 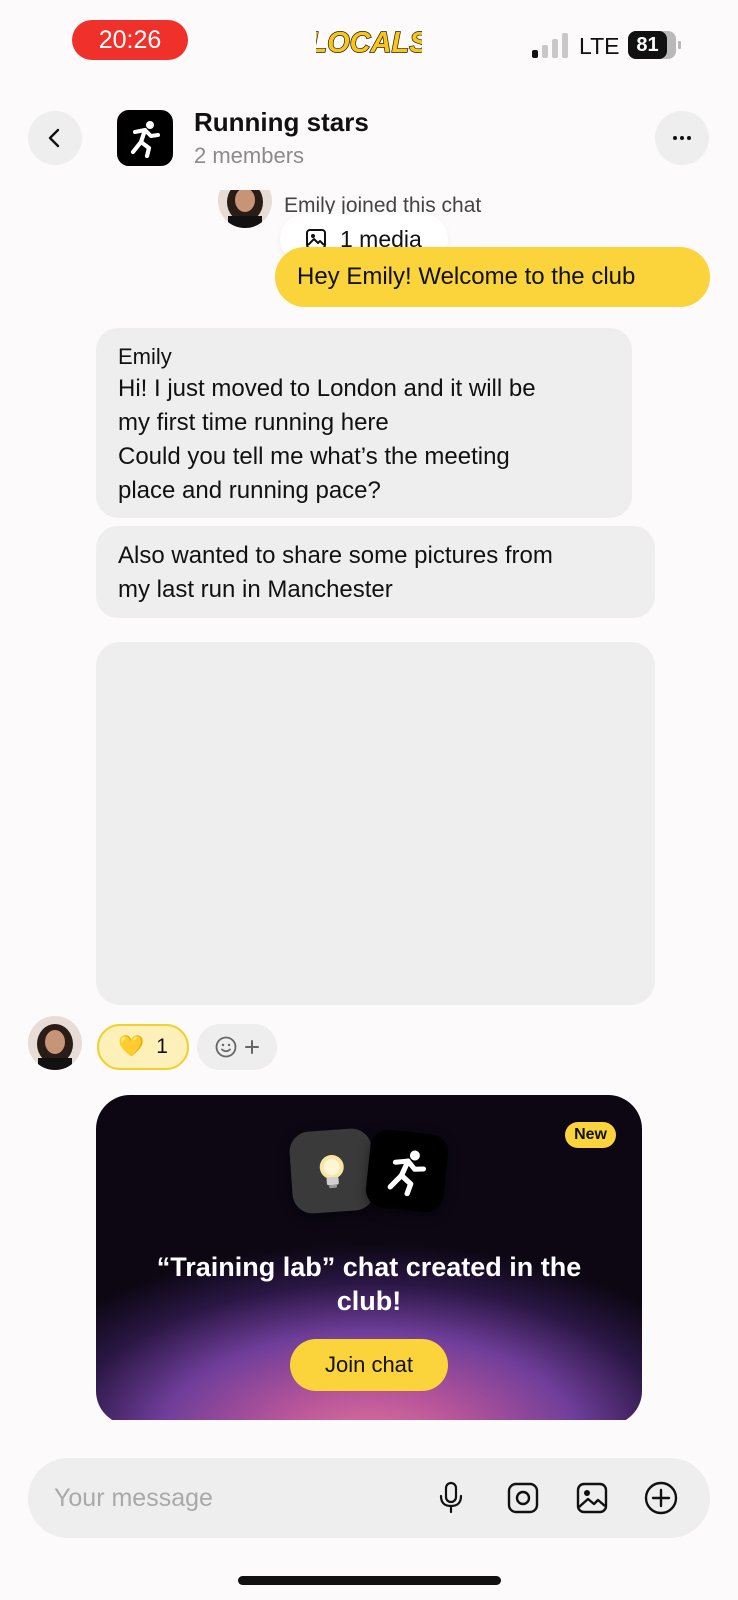 I want to click on status-time-pill: 20:26, so click(x=130, y=40).